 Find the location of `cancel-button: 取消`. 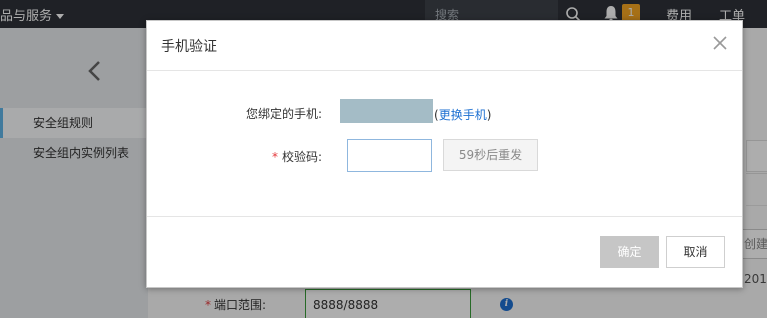

cancel-button: 取消 is located at coordinates (695, 252).